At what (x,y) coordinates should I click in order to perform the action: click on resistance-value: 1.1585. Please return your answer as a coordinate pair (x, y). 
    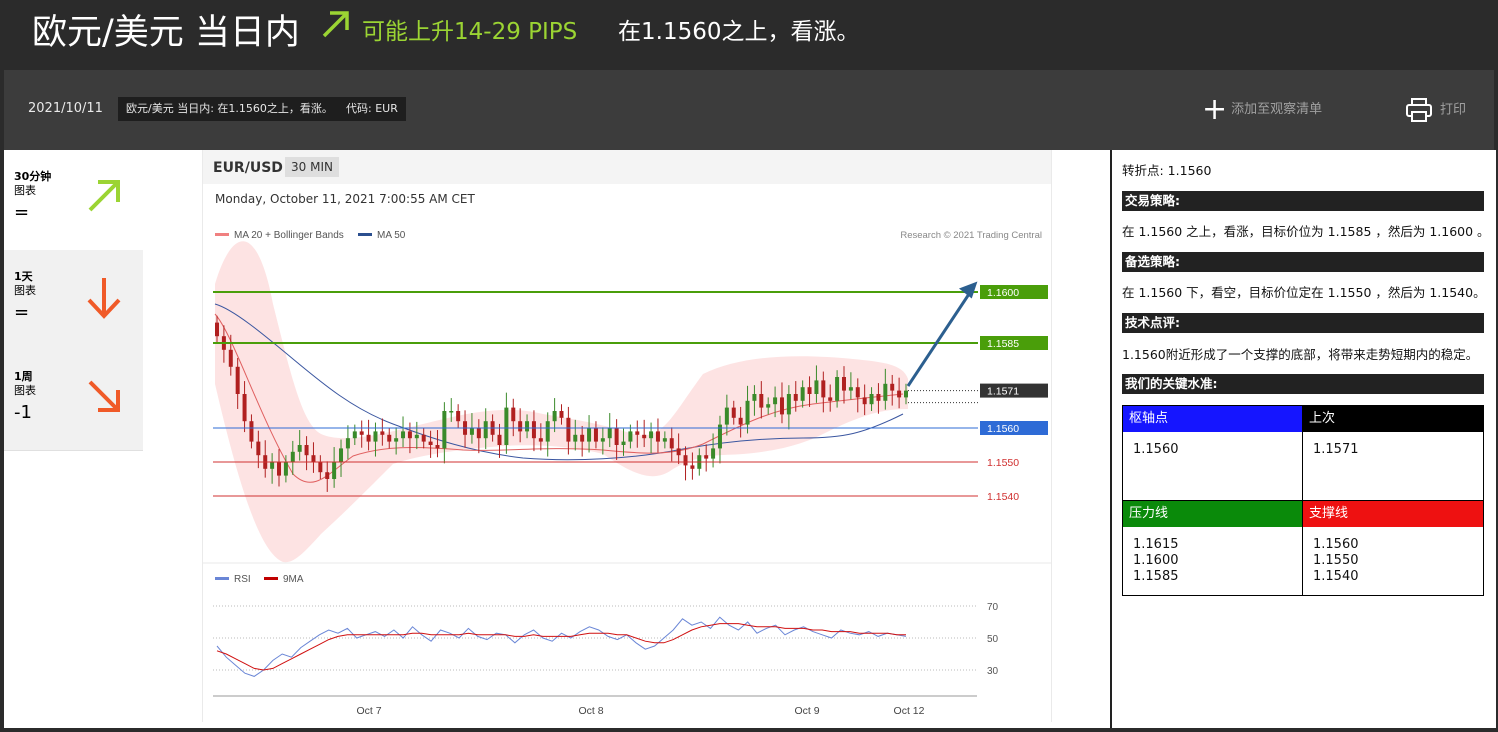
    Looking at the image, I should click on (1156, 576).